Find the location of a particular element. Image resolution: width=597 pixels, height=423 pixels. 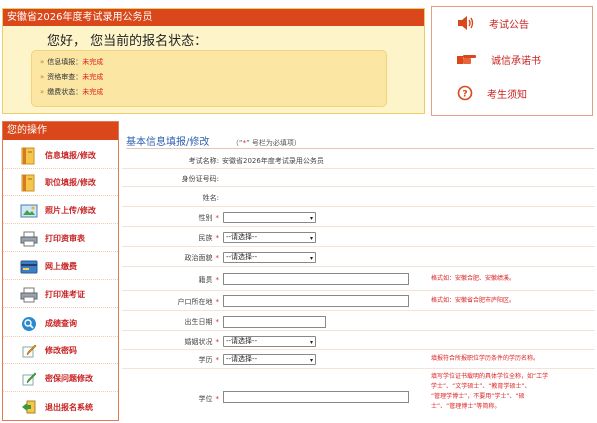

hukou-input is located at coordinates (316, 301).